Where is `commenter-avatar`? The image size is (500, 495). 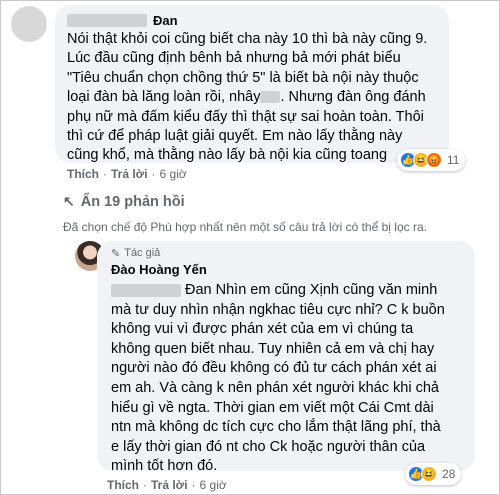 commenter-avatar is located at coordinates (29, 24).